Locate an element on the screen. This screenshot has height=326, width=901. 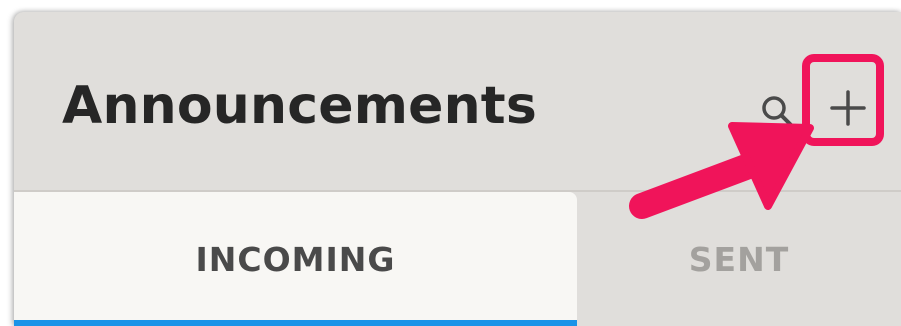
tab-incoming-label: INCOMING is located at coordinates (295, 259).